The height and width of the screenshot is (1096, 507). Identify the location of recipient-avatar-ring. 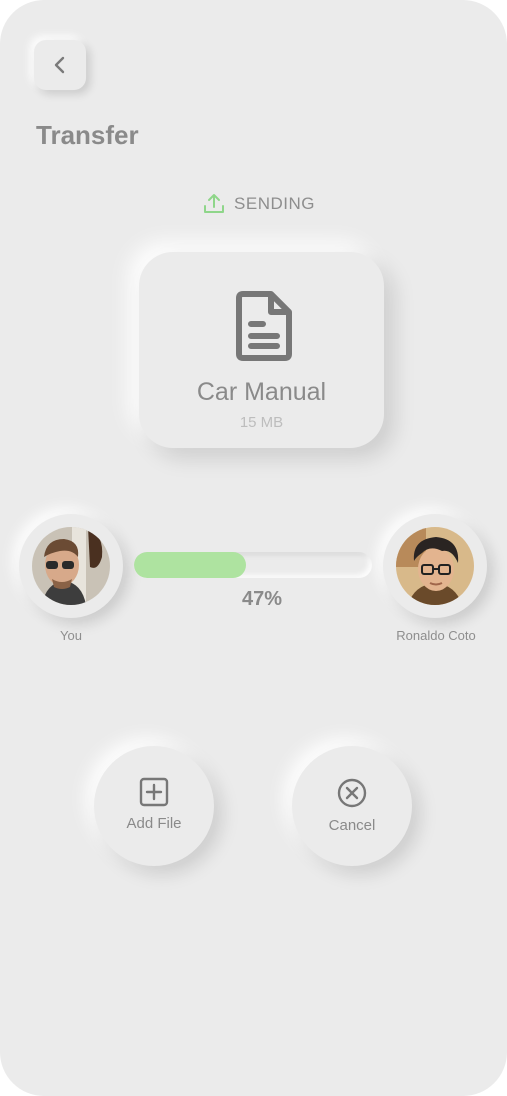
(435, 566).